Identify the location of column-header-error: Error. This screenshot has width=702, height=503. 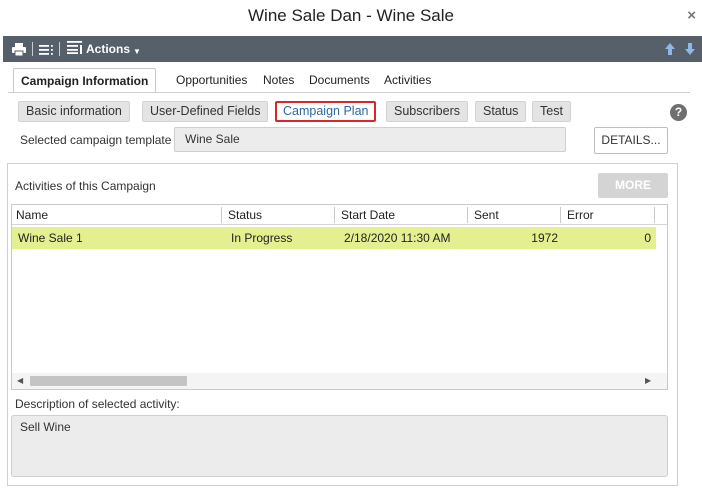
(578, 215).